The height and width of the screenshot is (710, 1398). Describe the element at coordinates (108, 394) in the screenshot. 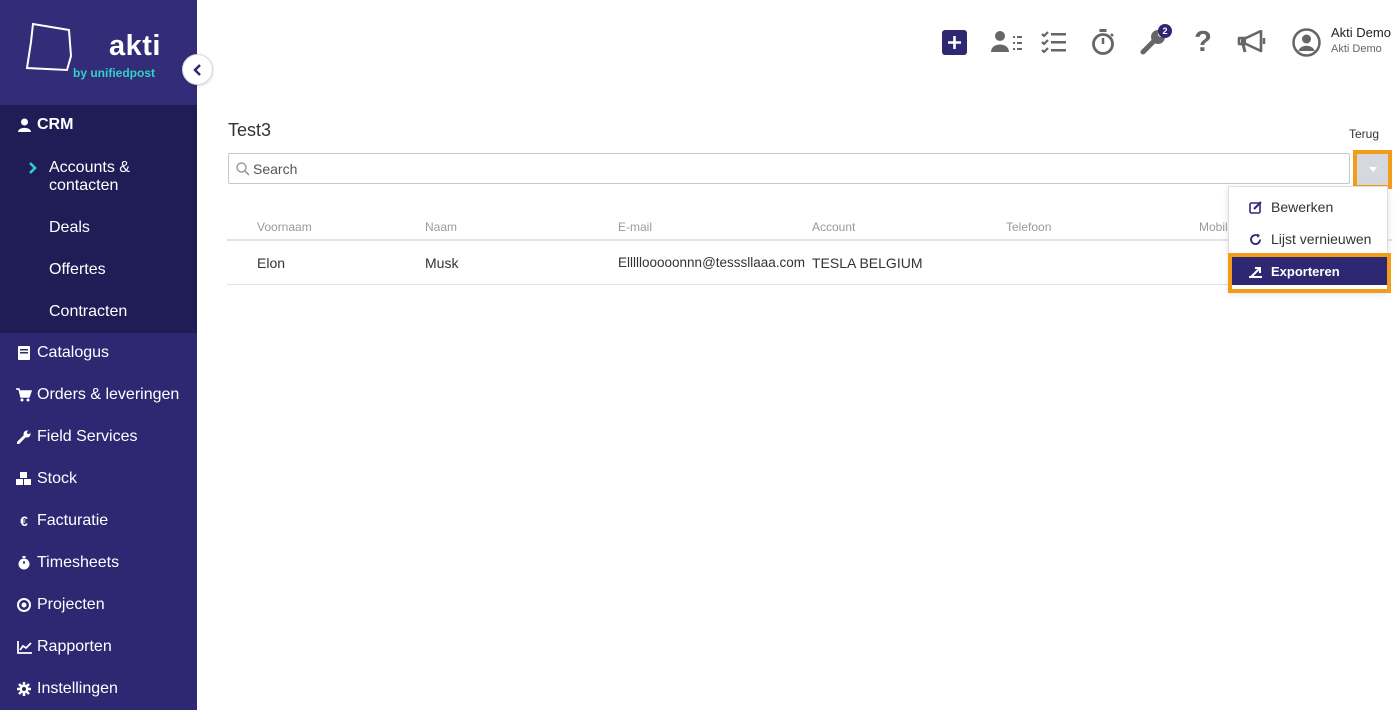

I see `sidebar-item-label: Orders & leveringen` at that location.